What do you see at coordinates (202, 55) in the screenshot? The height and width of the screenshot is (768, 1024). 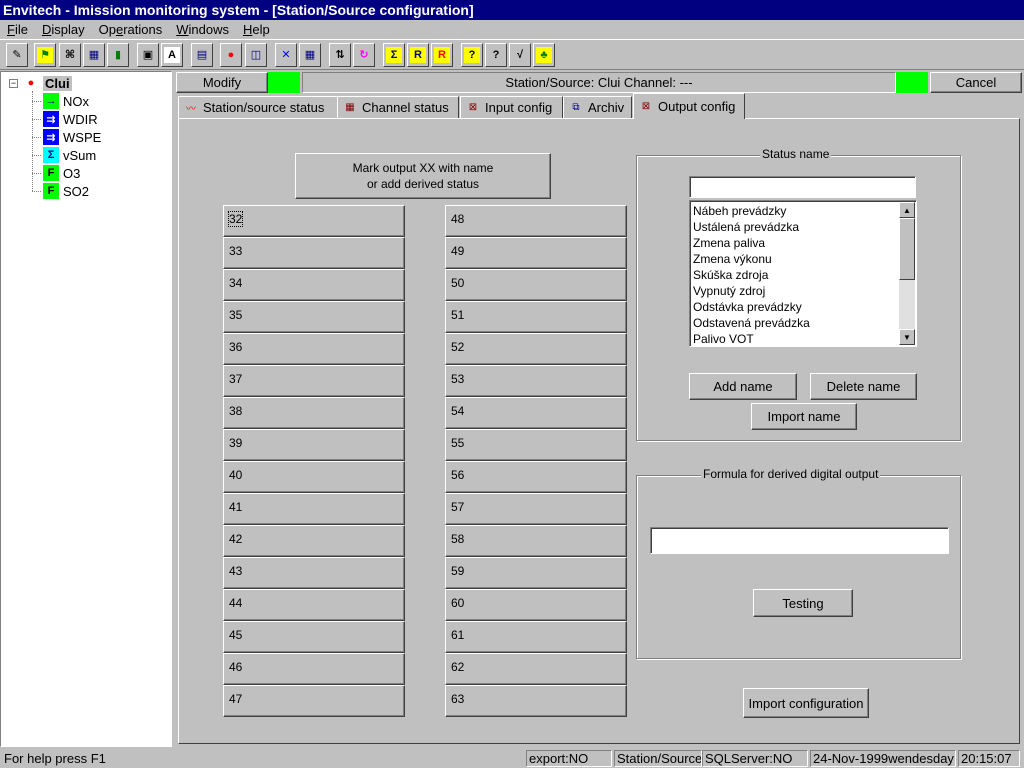 I see `toolbar-button: ▤` at bounding box center [202, 55].